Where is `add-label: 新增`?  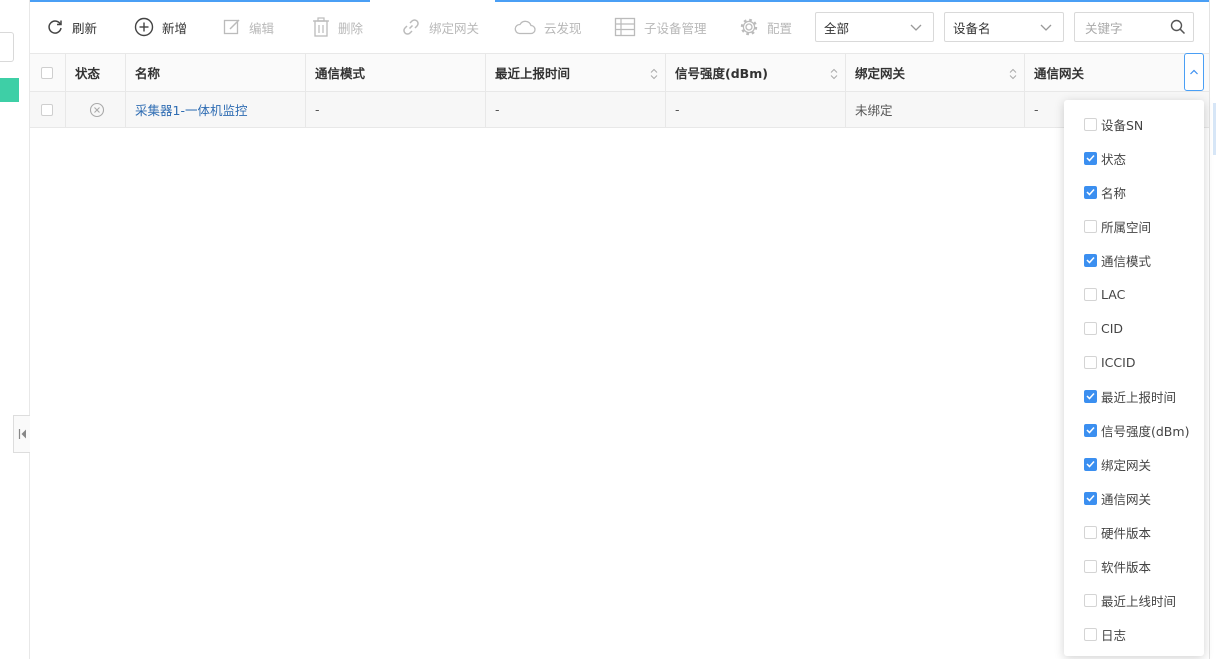
add-label: 新增 is located at coordinates (175, 28).